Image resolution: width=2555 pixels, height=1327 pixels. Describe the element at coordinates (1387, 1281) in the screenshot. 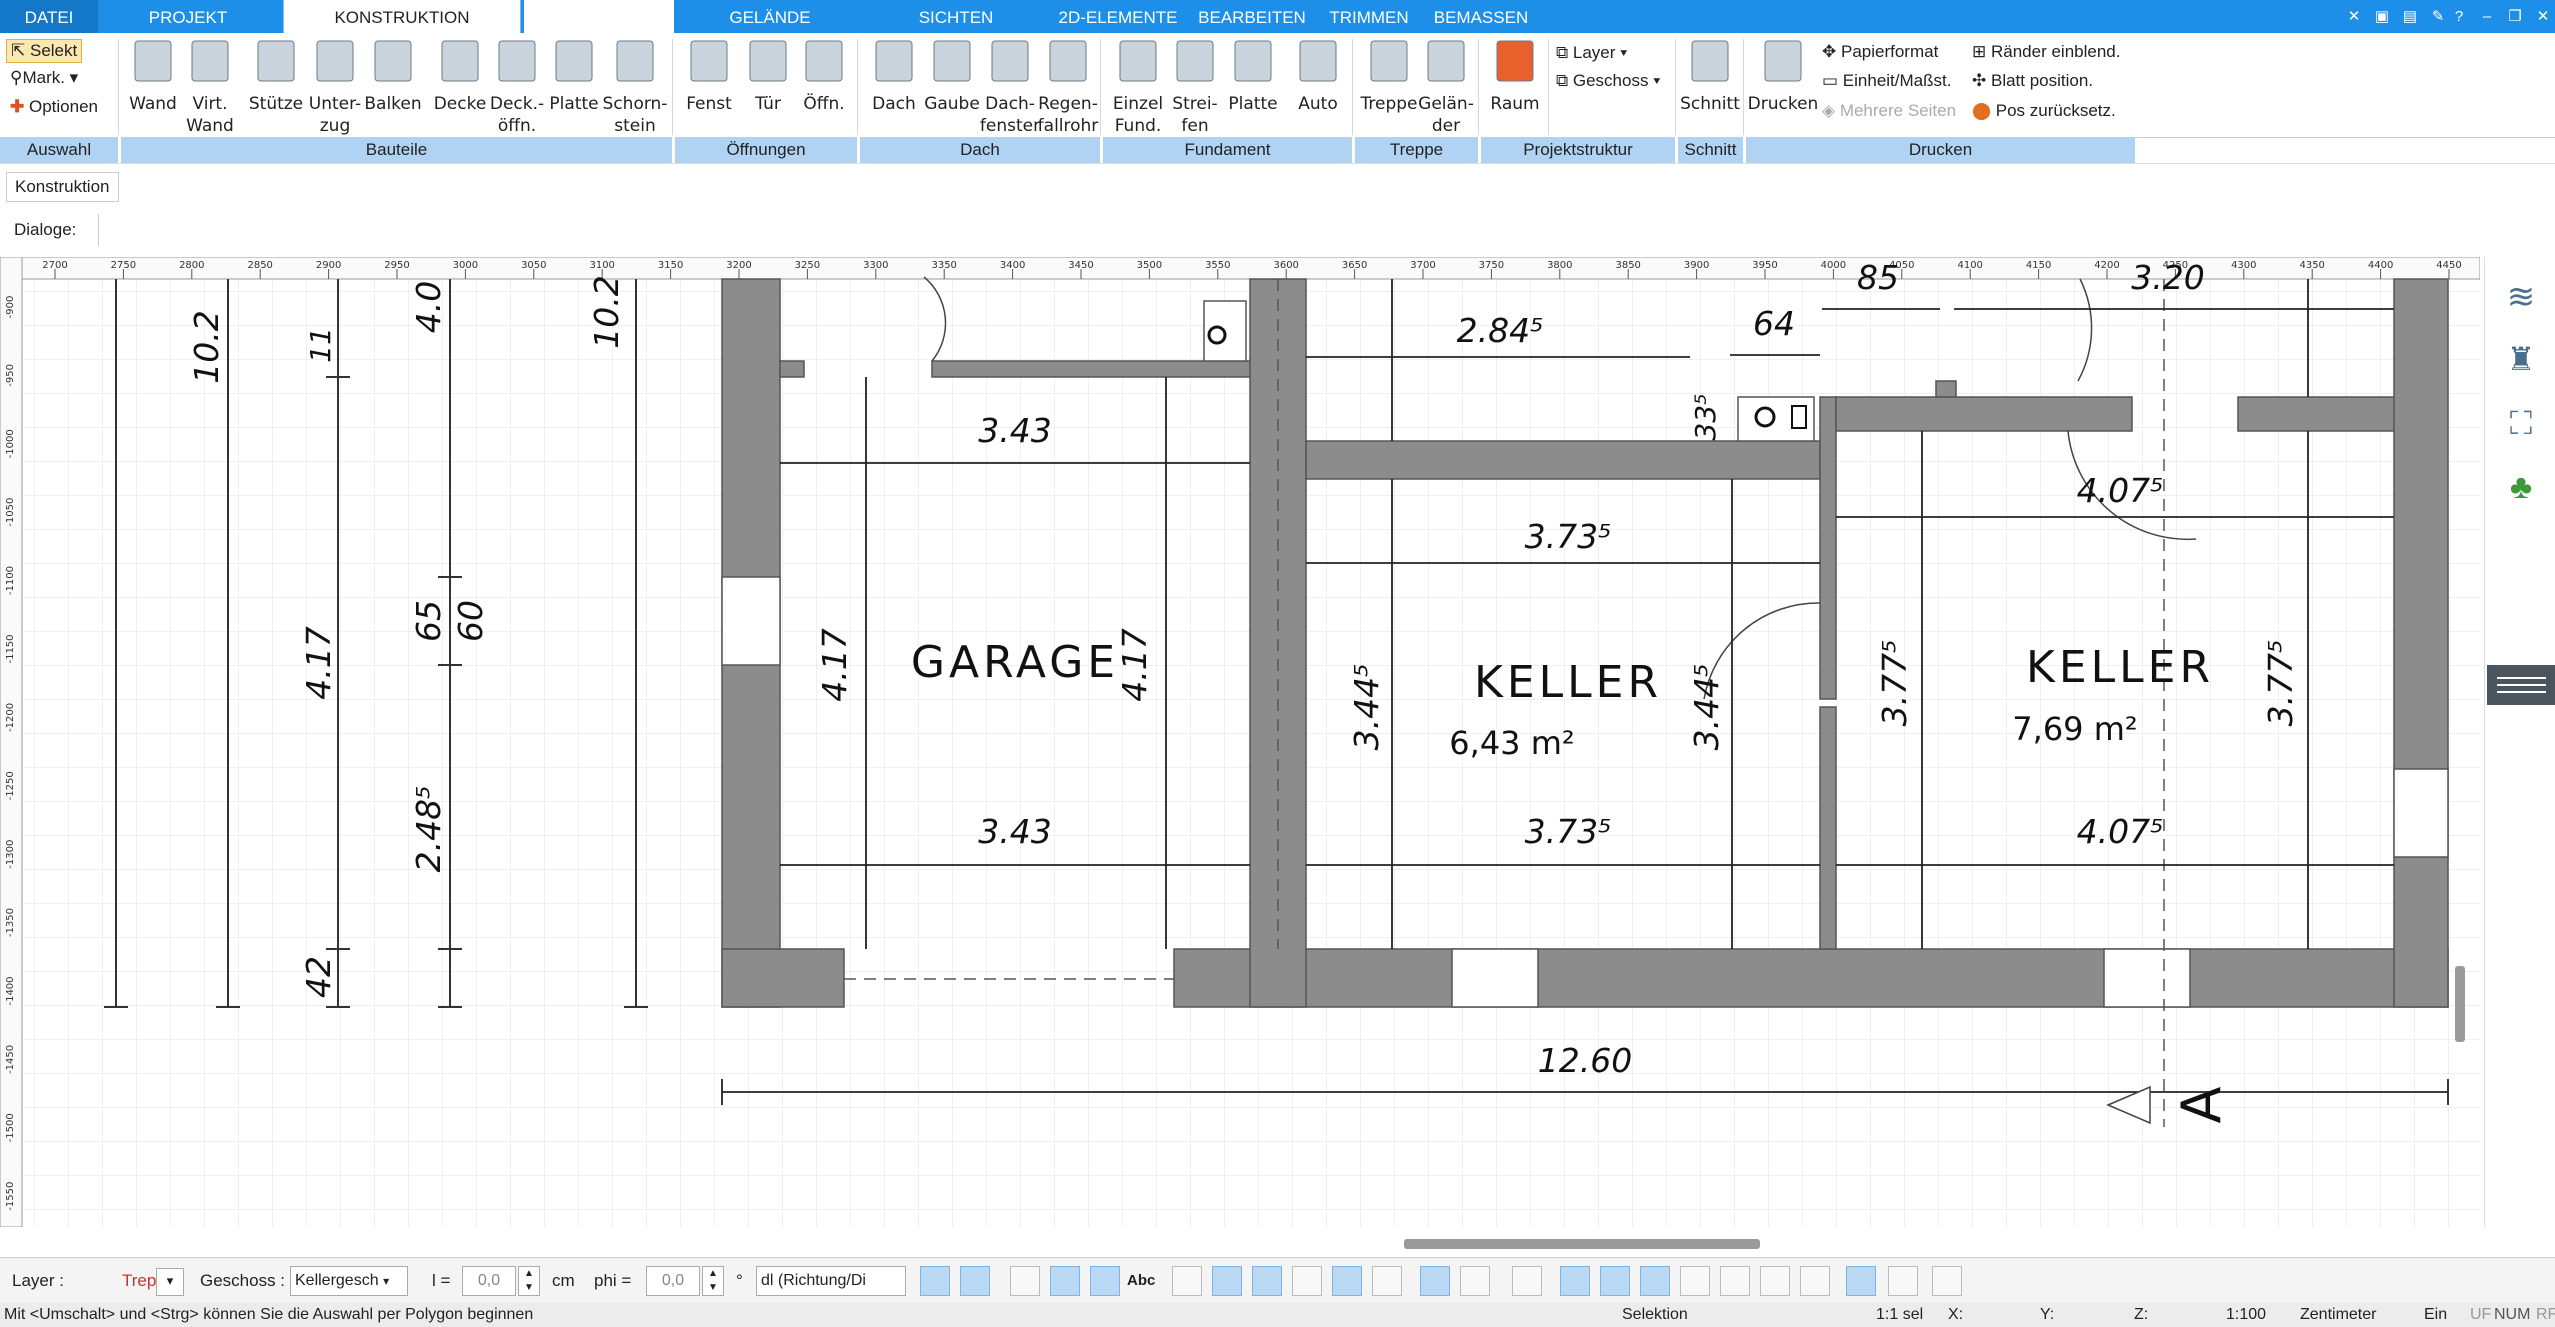

I see `texture-icon` at that location.